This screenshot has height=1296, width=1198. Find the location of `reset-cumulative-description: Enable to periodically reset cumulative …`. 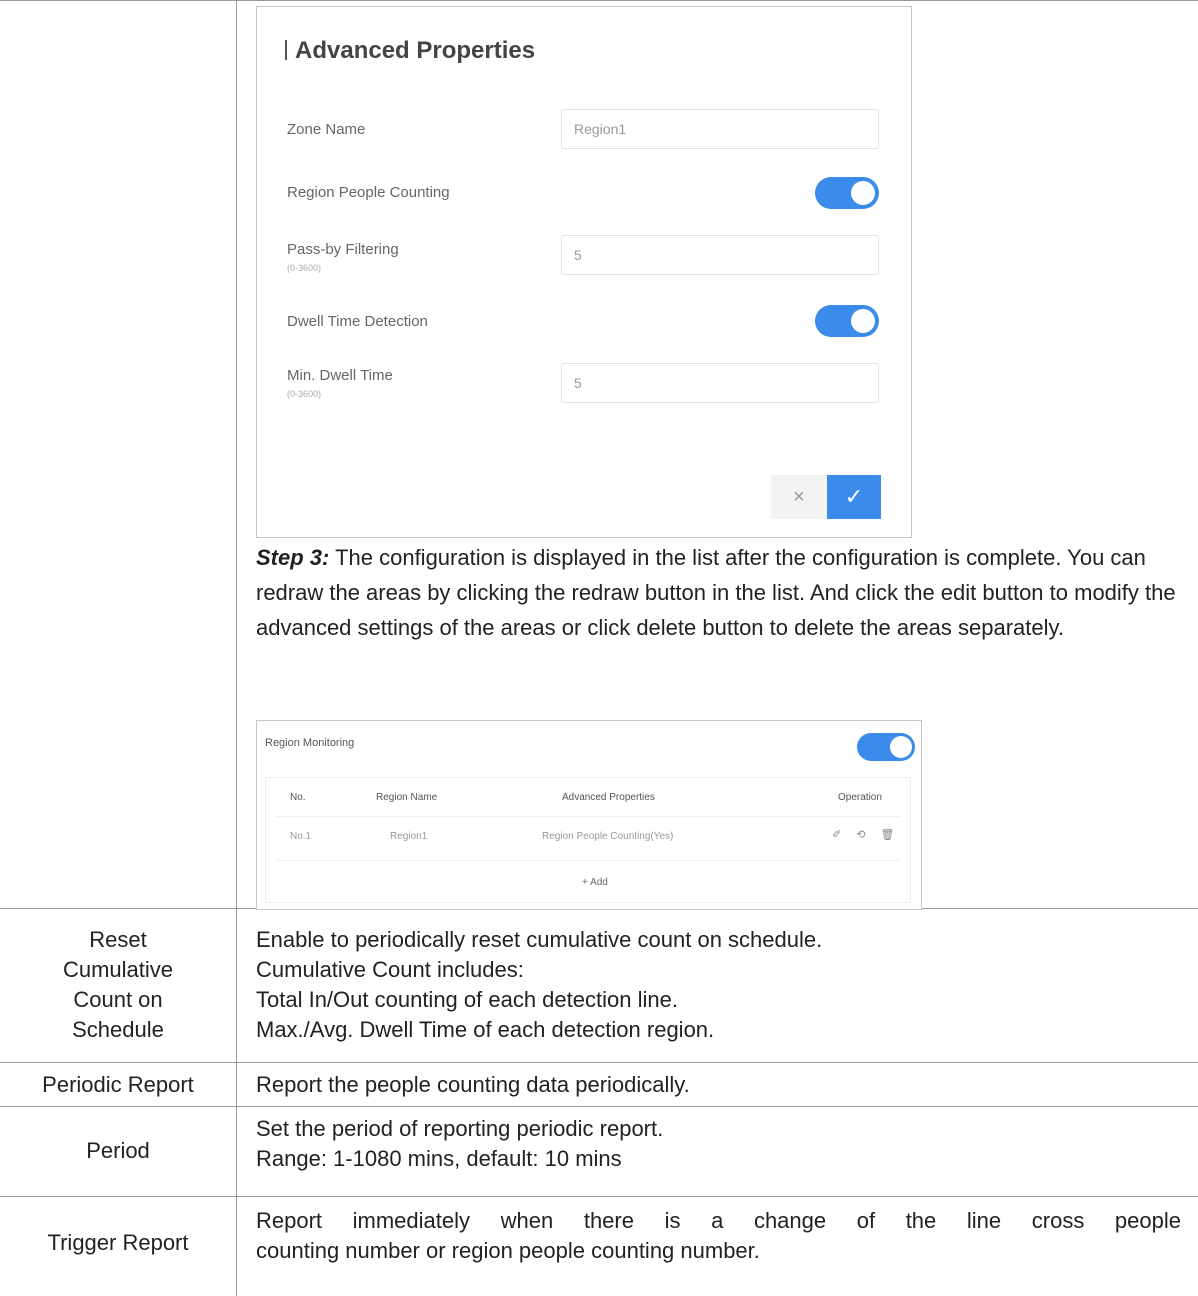

reset-cumulative-description: Enable to periodically reset cumulative … is located at coordinates (718, 985).